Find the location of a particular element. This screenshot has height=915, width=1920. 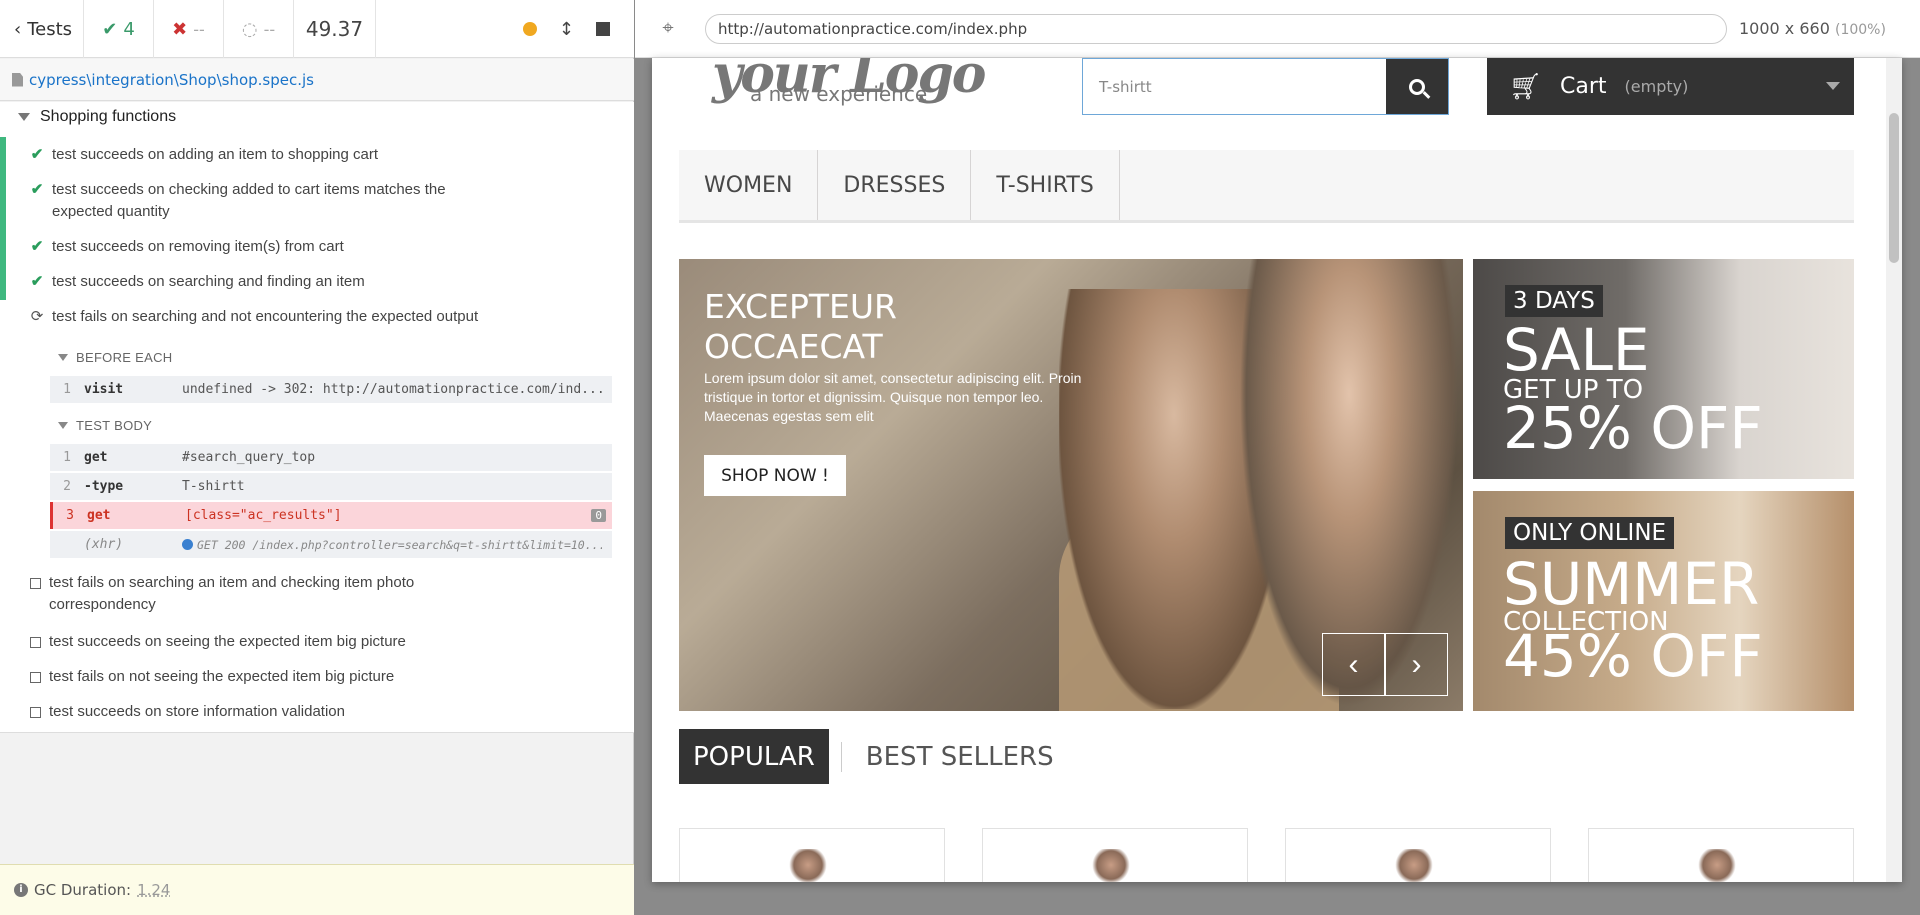

banner-tag: 3 DAYS is located at coordinates (1554, 301).